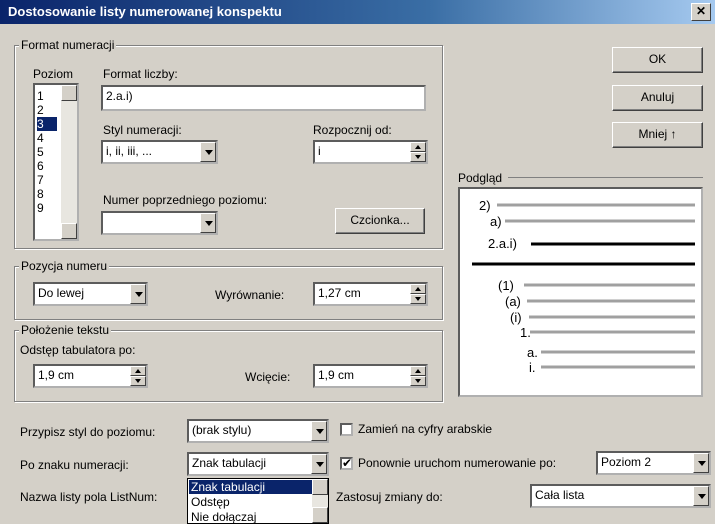 The height and width of the screenshot is (524, 715). Describe the element at coordinates (516, 317) in the screenshot. I see `preview-item: (i)` at that location.